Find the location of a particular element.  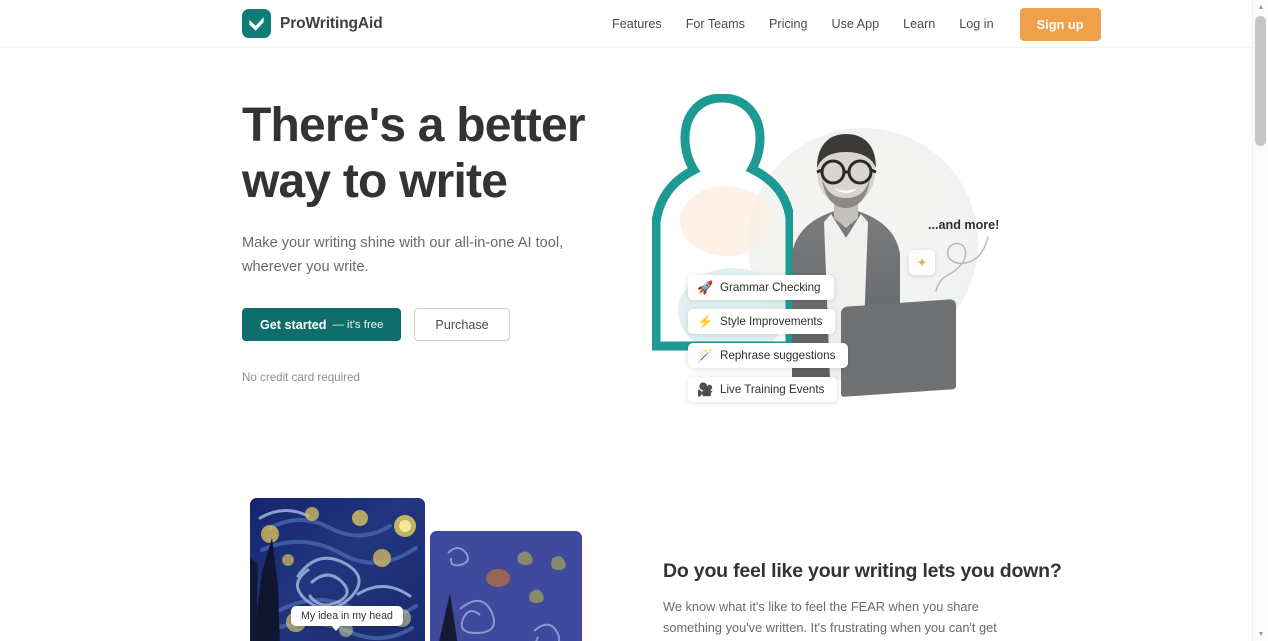

get-started-button: Get started — it's free is located at coordinates (322, 324).